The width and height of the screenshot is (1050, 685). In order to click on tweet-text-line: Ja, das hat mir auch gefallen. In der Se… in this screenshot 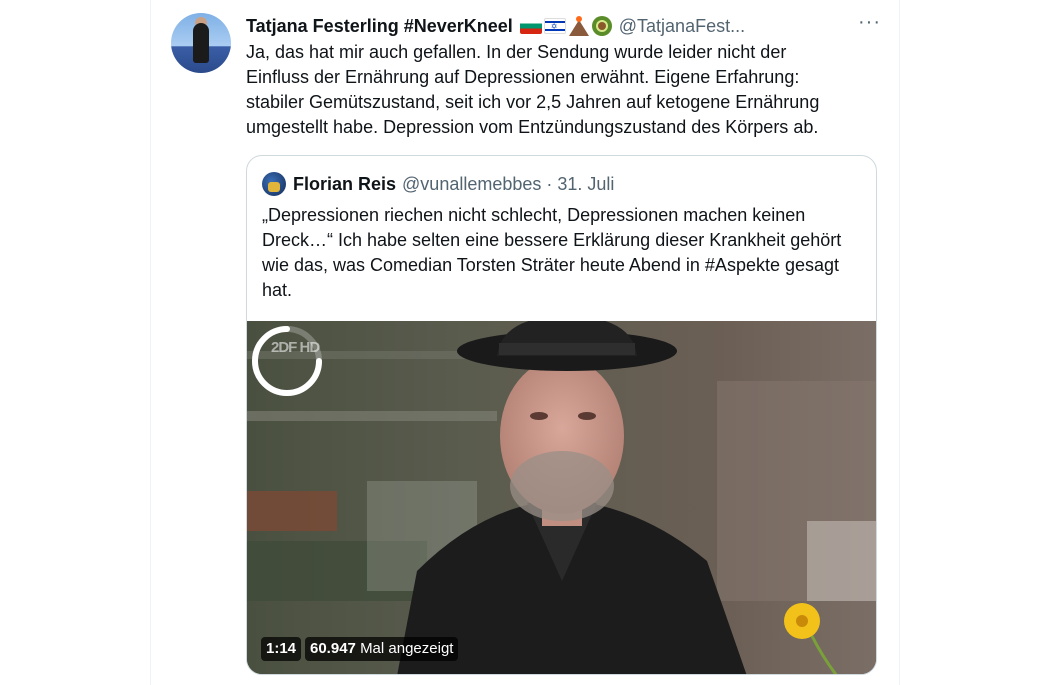, I will do `click(516, 52)`.